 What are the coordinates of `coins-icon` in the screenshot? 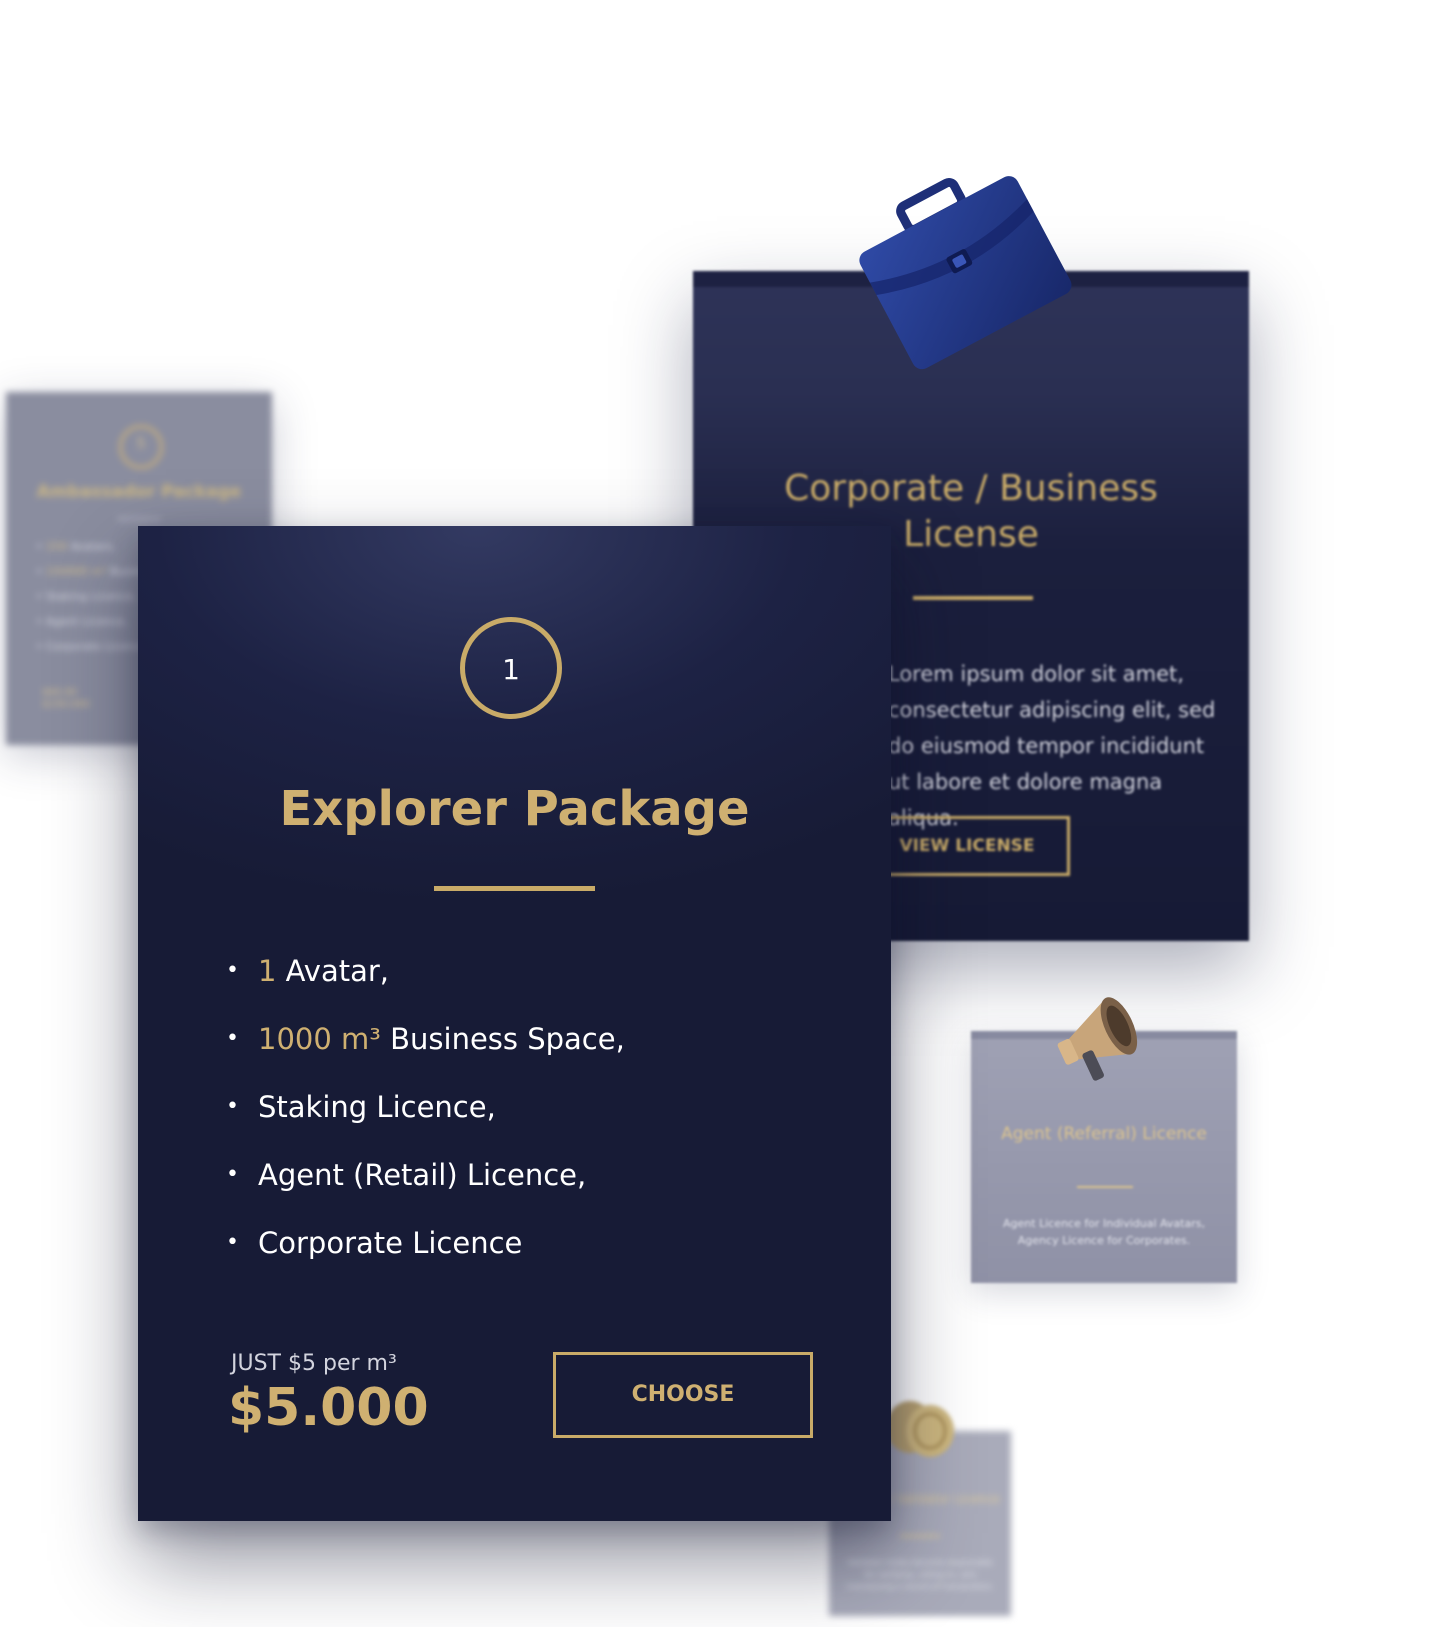 It's located at (920, 1429).